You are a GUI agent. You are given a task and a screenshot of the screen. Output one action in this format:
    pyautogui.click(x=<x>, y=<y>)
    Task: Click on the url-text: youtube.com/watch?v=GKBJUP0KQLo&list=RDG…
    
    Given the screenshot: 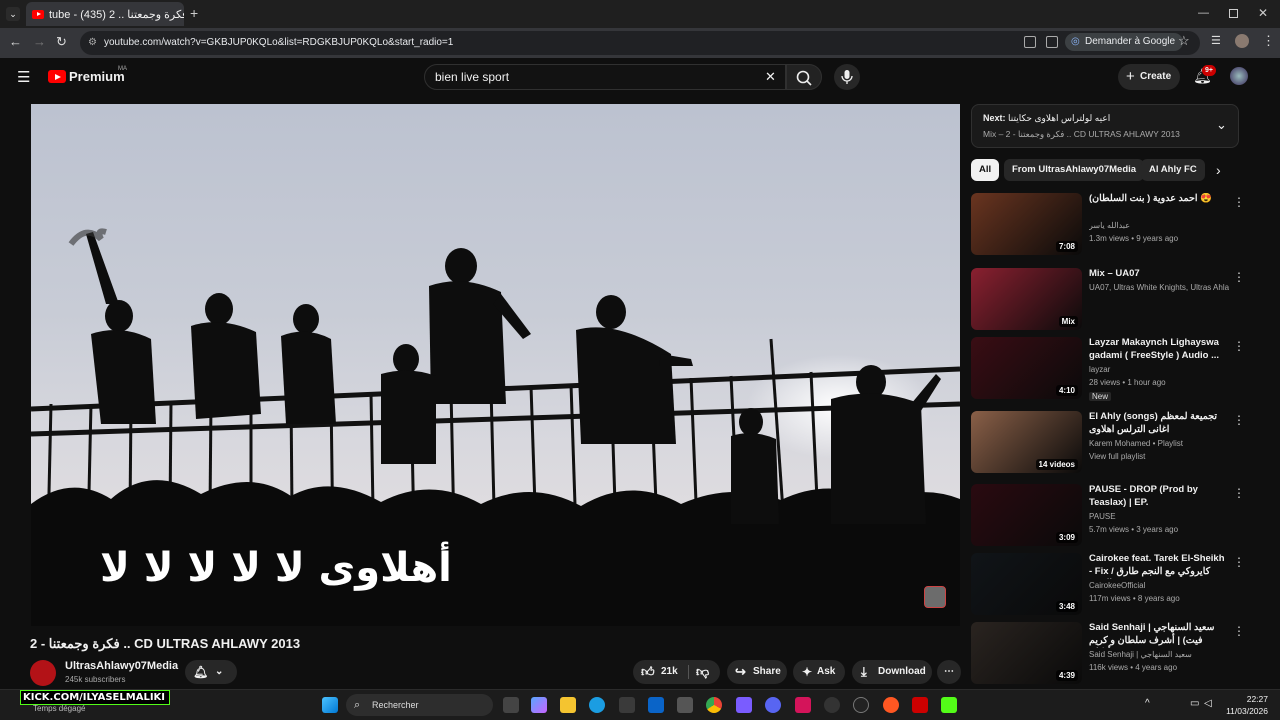 What is the action you would take?
    pyautogui.click(x=279, y=42)
    